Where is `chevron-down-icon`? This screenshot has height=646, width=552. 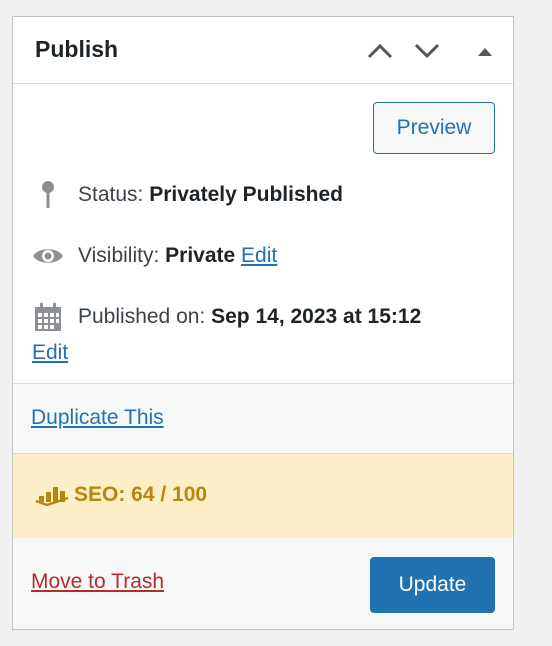
chevron-down-icon is located at coordinates (427, 51).